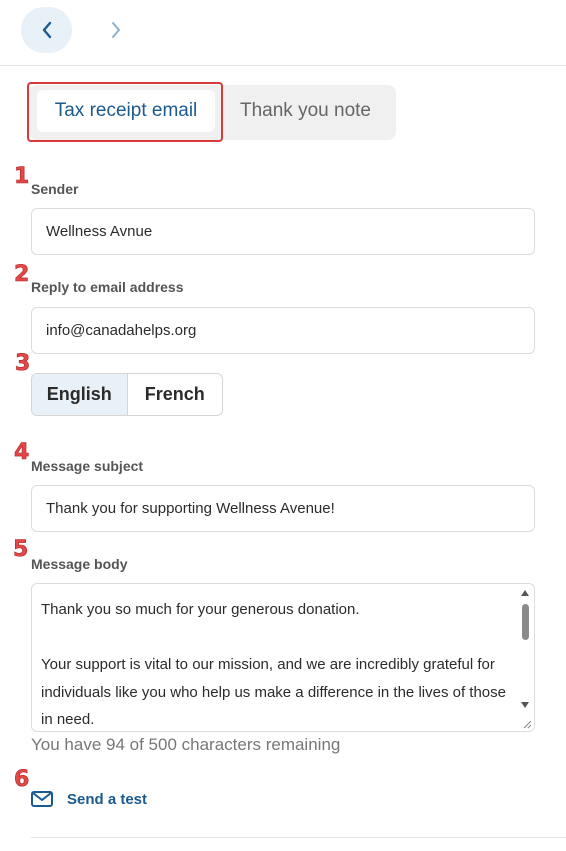  I want to click on sender-input, so click(283, 231).